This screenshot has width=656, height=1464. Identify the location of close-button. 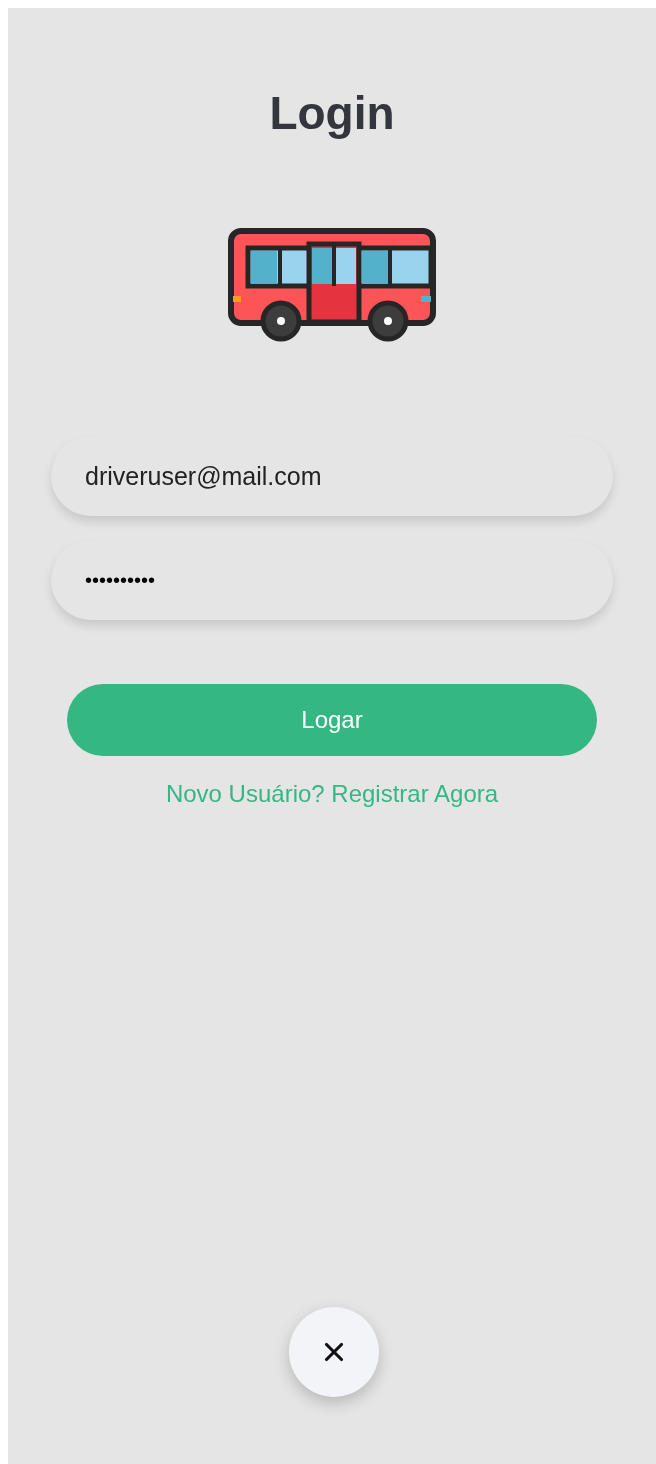
(334, 1352).